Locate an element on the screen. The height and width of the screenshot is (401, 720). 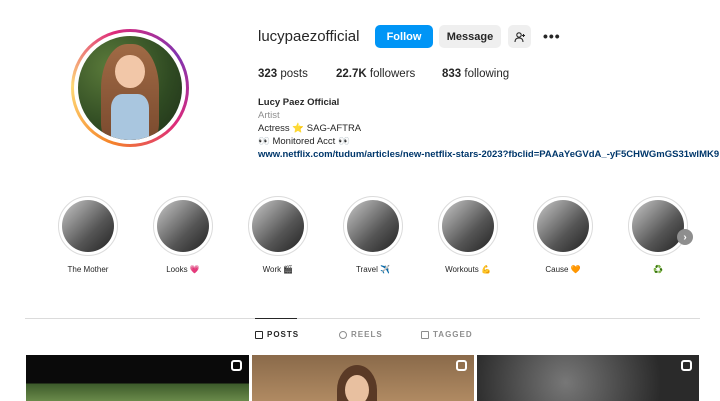
suggested-accounts-button is located at coordinates (519, 36).